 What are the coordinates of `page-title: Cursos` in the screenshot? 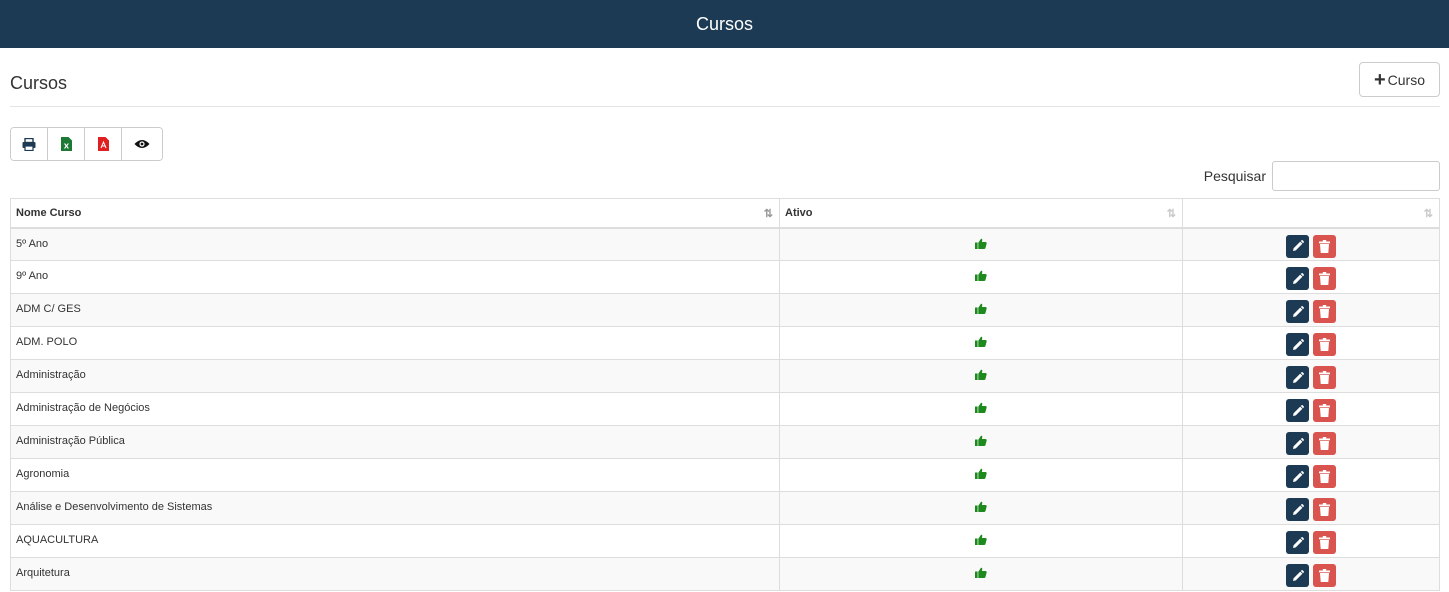 It's located at (39, 83).